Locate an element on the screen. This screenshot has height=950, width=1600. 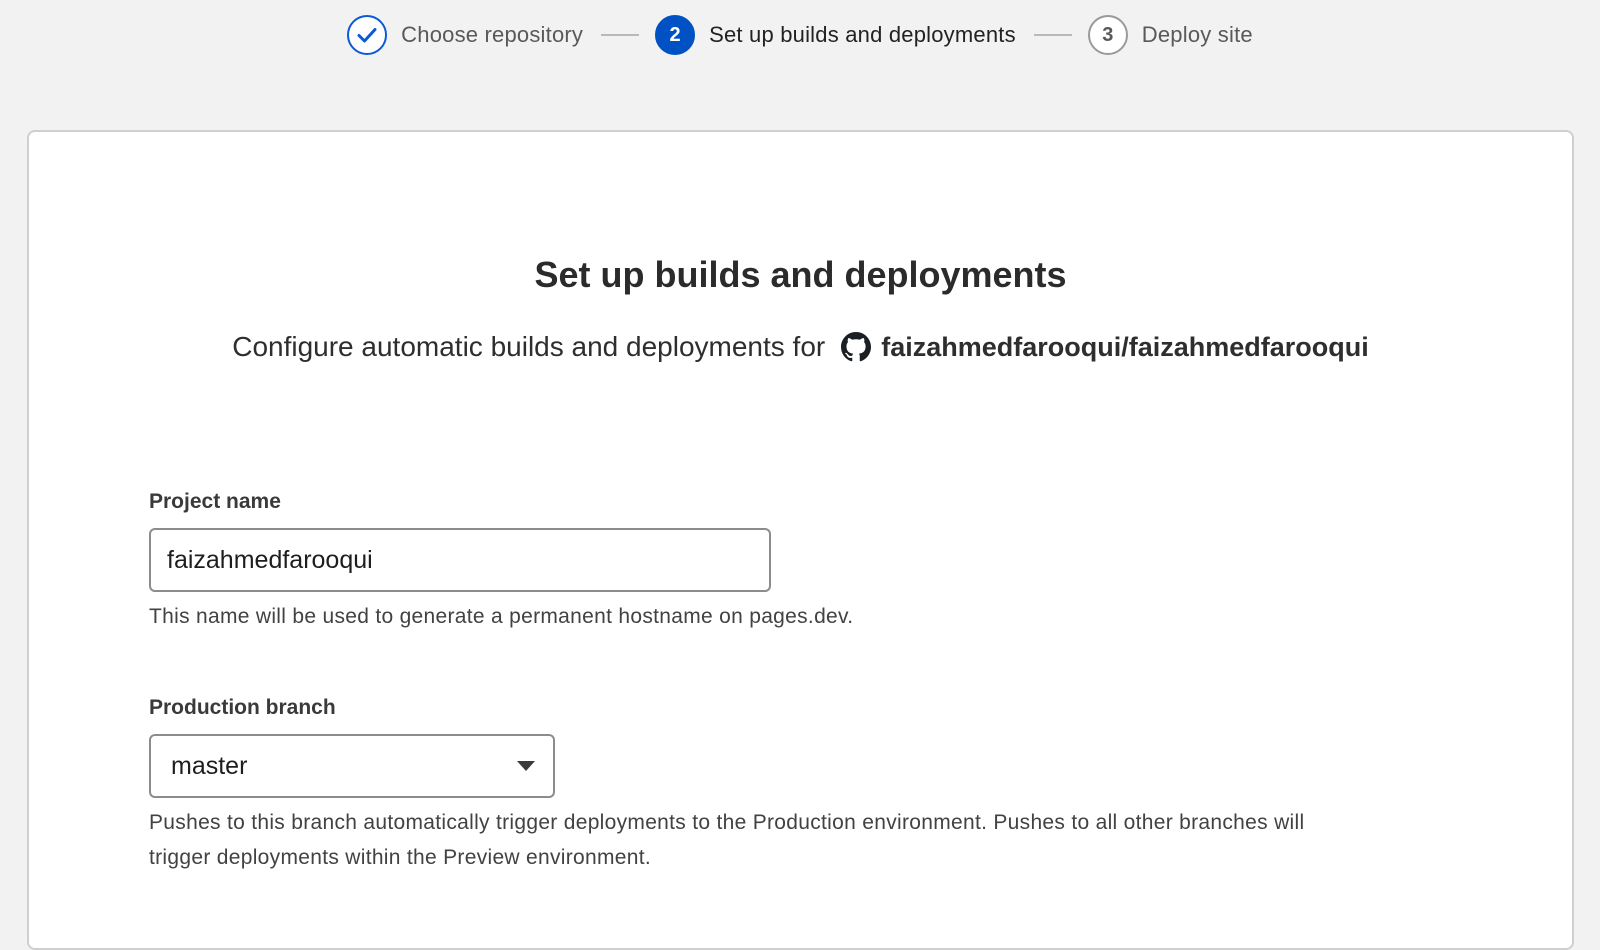
production-branch-select: master is located at coordinates (352, 766).